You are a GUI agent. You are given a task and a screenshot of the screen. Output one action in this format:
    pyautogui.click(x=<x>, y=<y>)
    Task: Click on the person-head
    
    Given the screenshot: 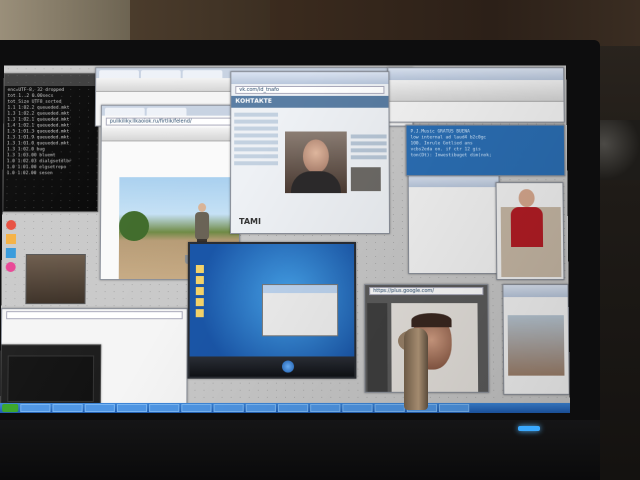 What is the action you would take?
    pyautogui.click(x=202, y=208)
    